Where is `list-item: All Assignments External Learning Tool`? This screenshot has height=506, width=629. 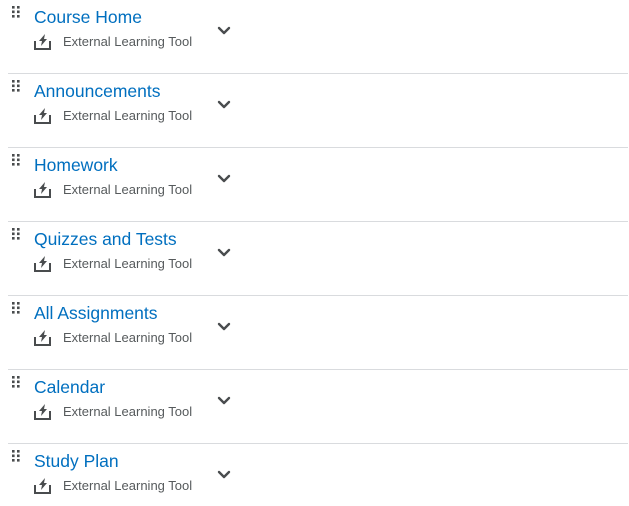
list-item: All Assignments External Learning Tool is located at coordinates (318, 333).